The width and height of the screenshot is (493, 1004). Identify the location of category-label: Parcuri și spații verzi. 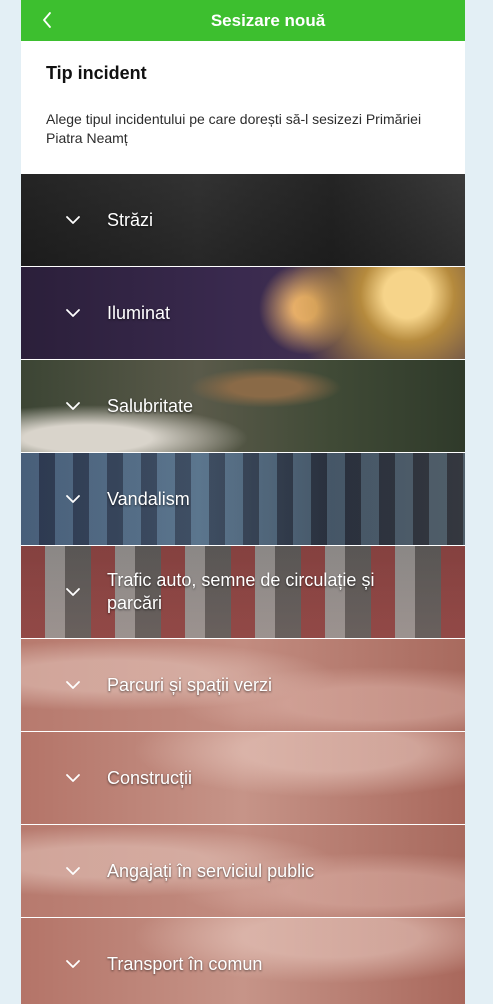
(190, 684).